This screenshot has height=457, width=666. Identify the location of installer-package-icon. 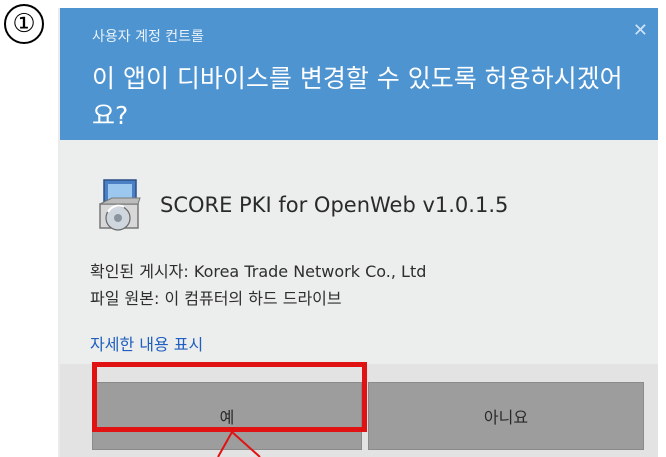
(120, 205).